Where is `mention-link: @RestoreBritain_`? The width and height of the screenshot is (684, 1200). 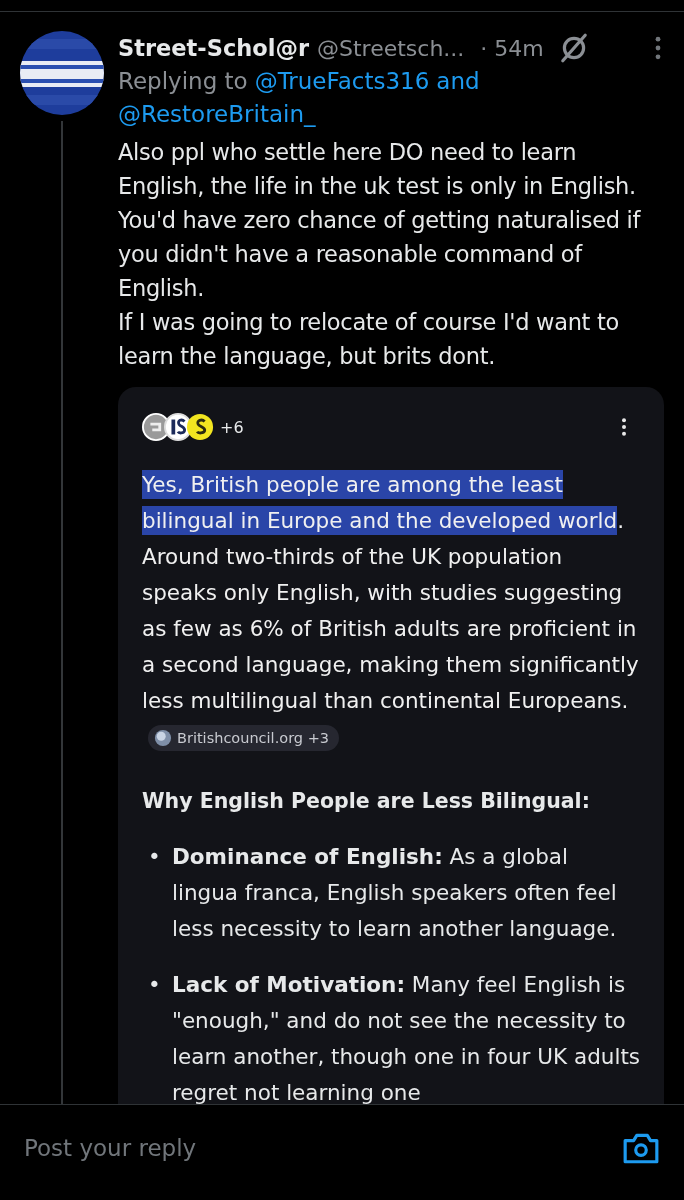 mention-link: @RestoreBritain_ is located at coordinates (217, 114).